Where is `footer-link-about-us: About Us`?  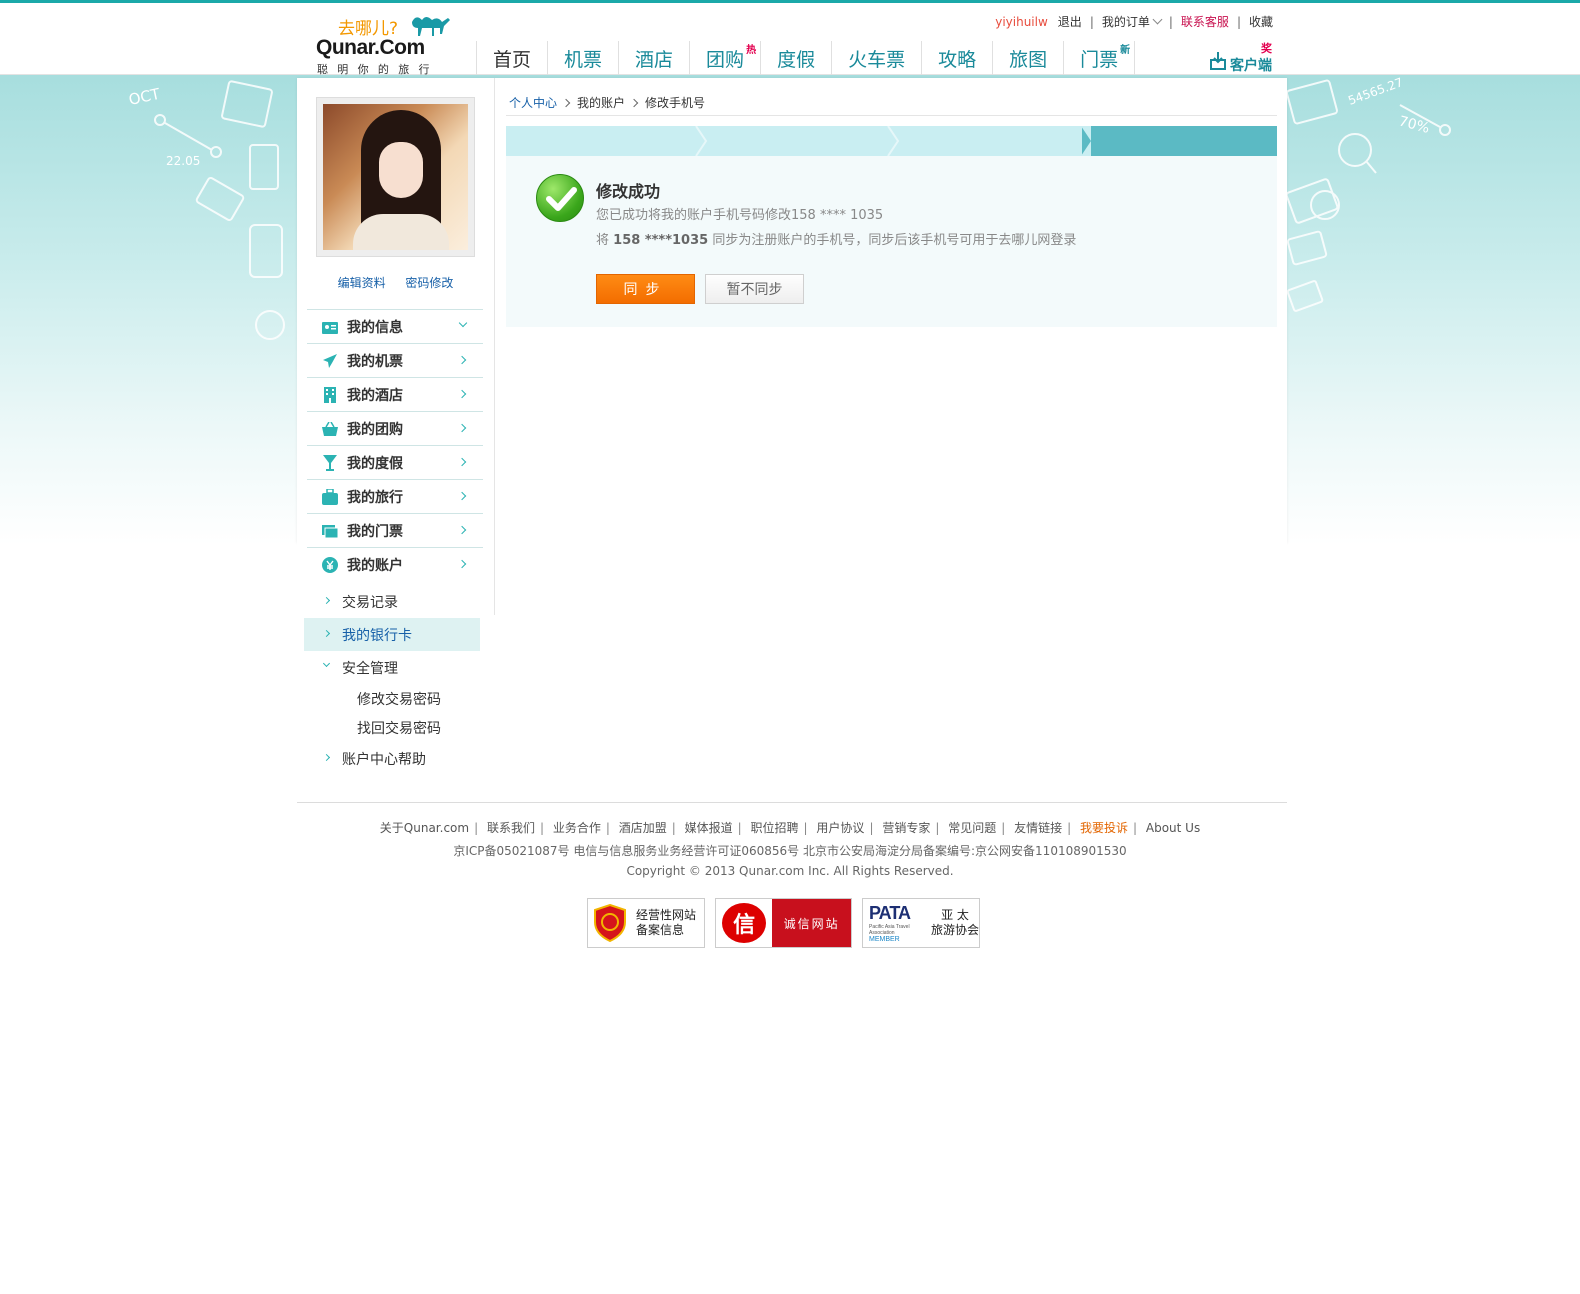 footer-link-about-us: About Us is located at coordinates (1173, 828).